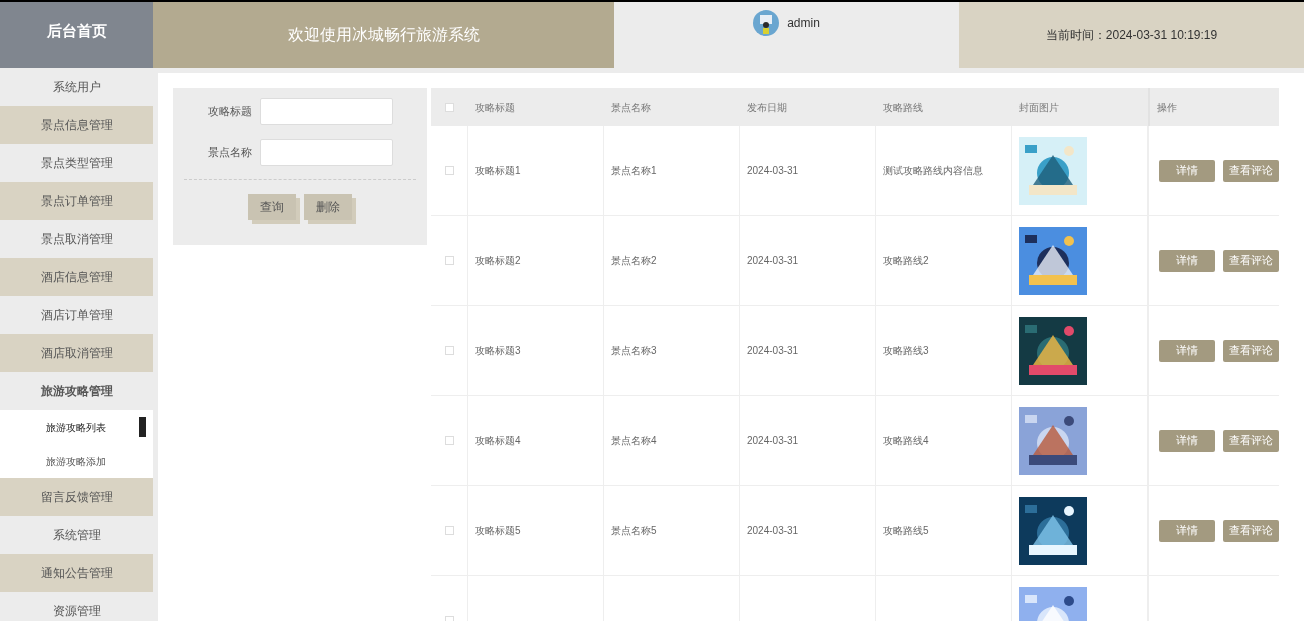 The width and height of the screenshot is (1304, 621). What do you see at coordinates (76, 277) in the screenshot?
I see `sidebar-item: 酒店信息管理` at bounding box center [76, 277].